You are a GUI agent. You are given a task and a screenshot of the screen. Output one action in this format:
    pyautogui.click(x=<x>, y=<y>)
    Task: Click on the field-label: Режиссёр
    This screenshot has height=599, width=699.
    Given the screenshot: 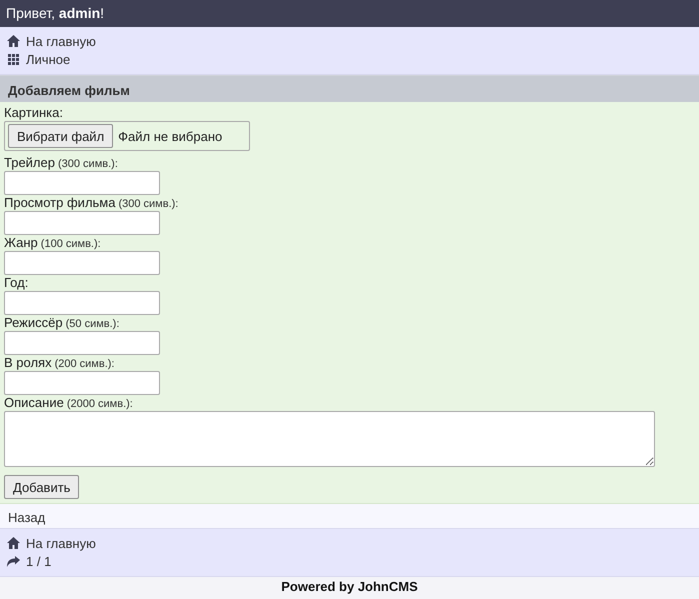 What is the action you would take?
    pyautogui.click(x=33, y=323)
    